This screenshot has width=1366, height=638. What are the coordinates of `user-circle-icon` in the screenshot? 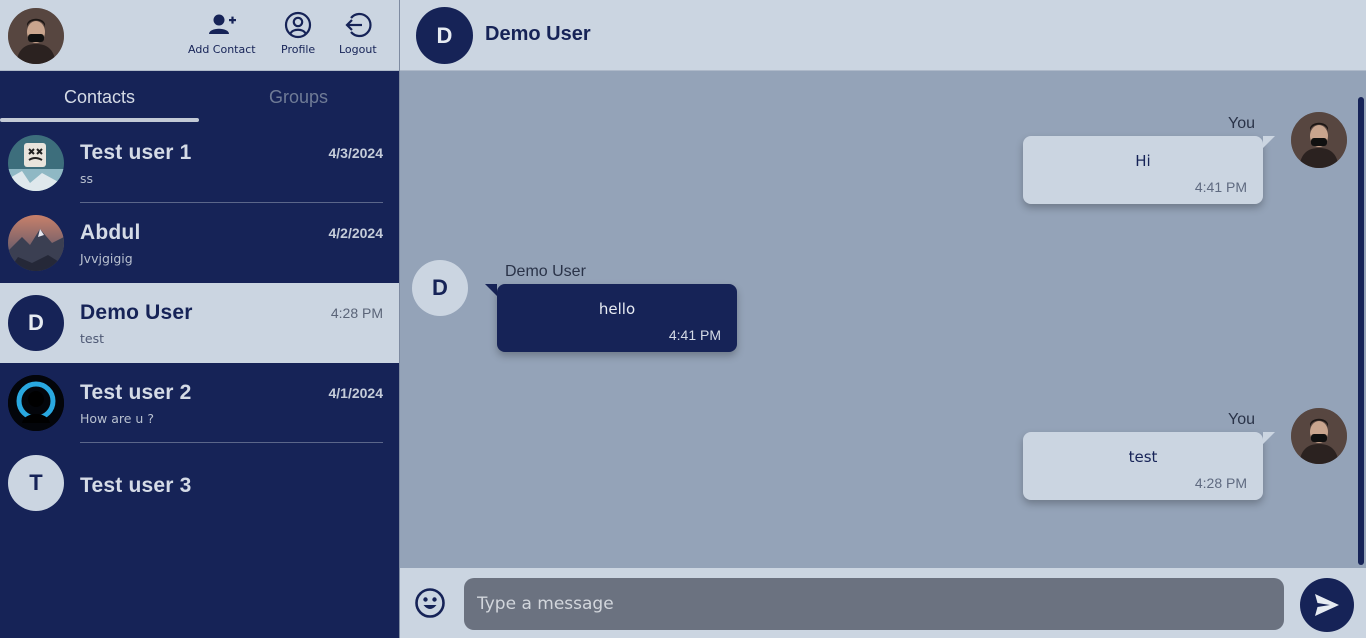 It's located at (298, 25).